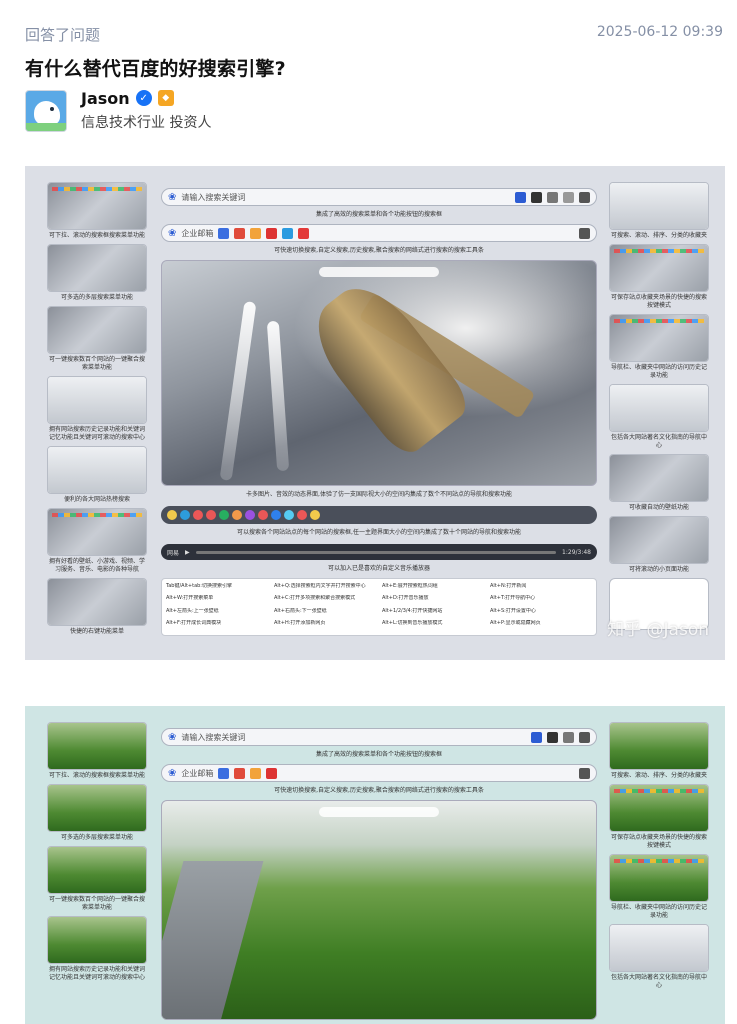 The image size is (737, 1024). I want to click on music-player: 网易 ▶ 1:29/3:48, so click(379, 552).